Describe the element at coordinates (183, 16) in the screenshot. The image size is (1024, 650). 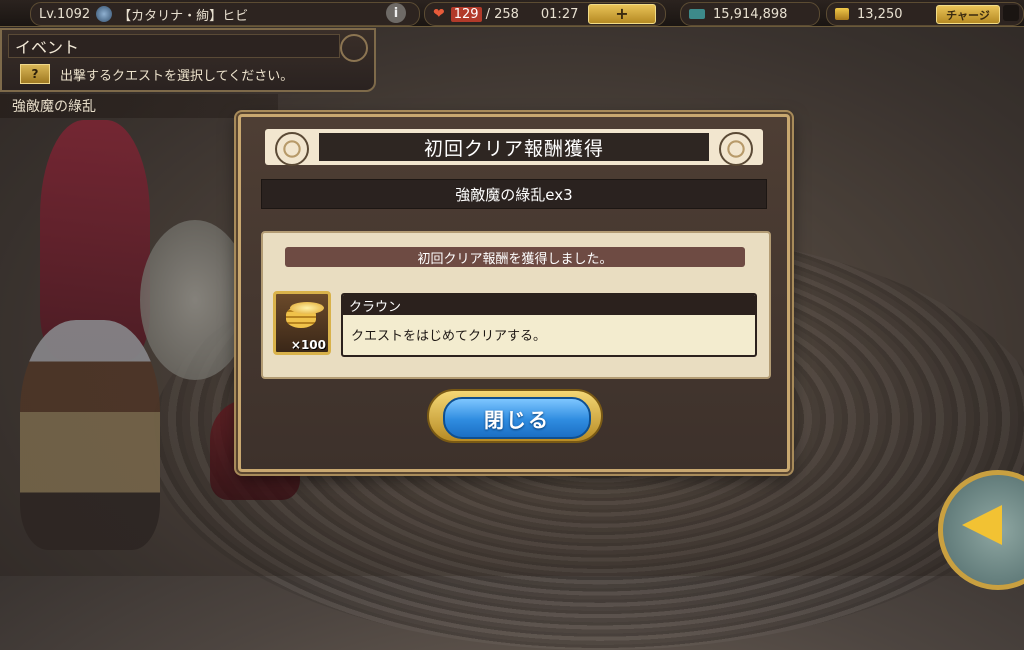
I see `player-name: 【カタリナ・絢】ヒビ` at that location.